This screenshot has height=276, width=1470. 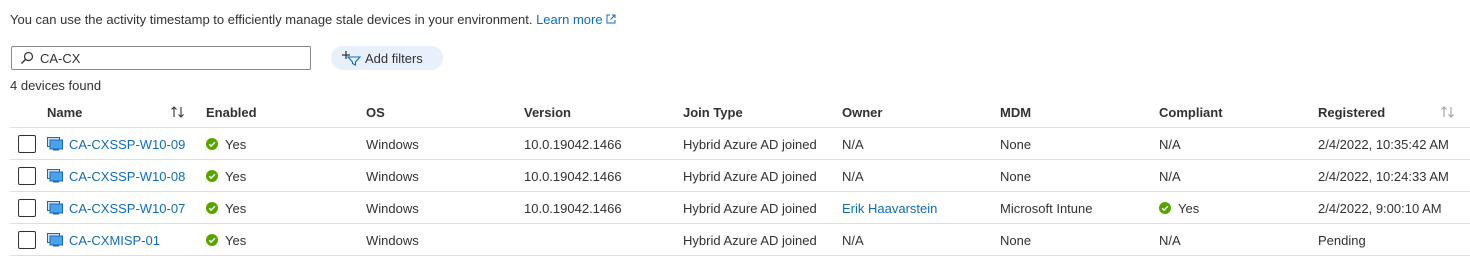 What do you see at coordinates (375, 112) in the screenshot?
I see `column-header-os: OS` at bounding box center [375, 112].